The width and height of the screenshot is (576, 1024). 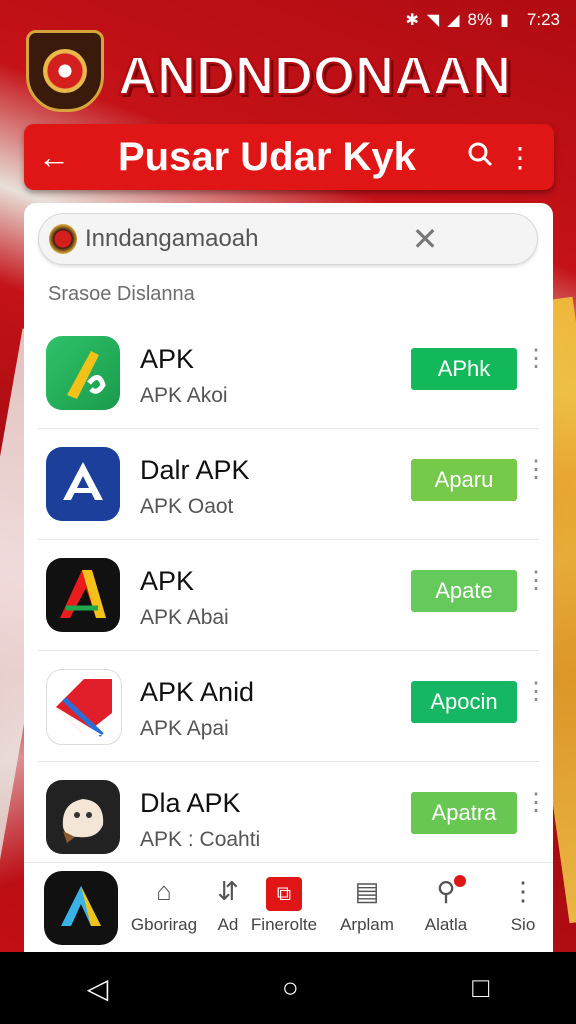 I want to click on nav-item-finerolte: ⧉ Finerolte, so click(x=284, y=904).